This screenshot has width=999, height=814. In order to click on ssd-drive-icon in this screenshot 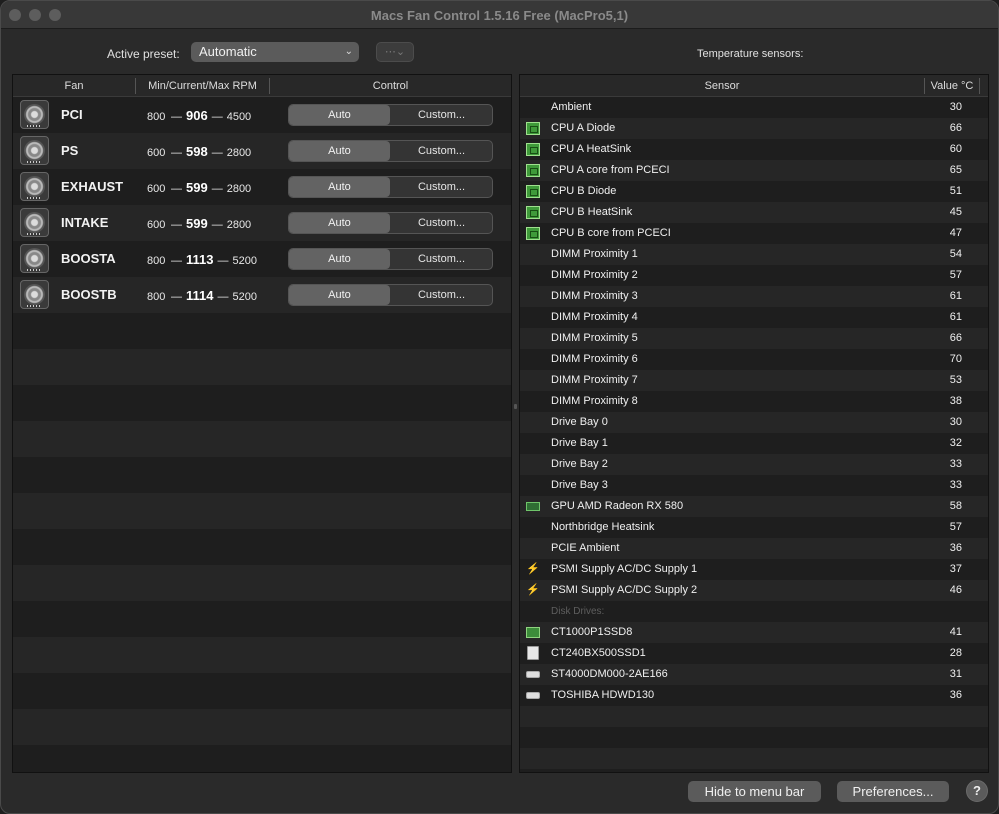, I will do `click(533, 653)`.